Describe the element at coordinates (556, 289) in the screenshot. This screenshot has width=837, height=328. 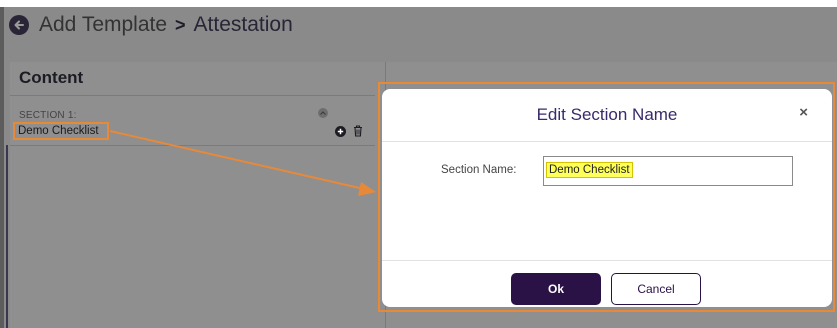
I see `ok-button: Ok` at that location.